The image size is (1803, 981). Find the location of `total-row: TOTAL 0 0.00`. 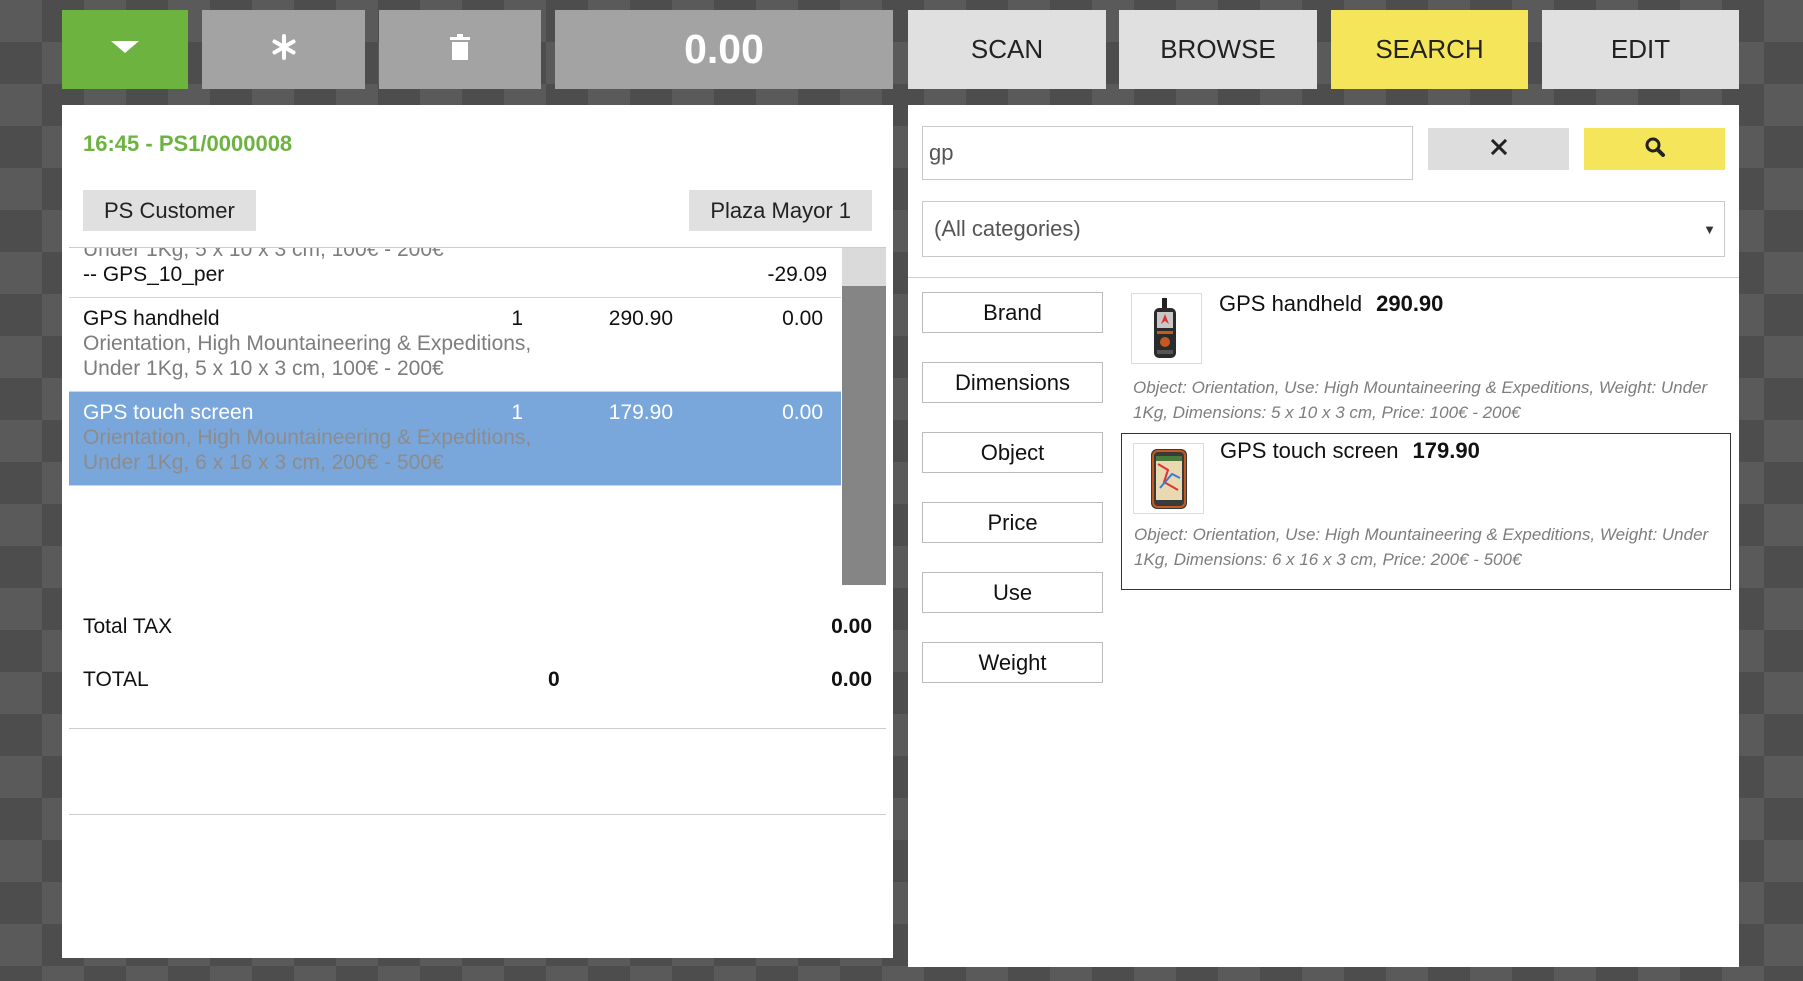

total-row: TOTAL 0 0.00 is located at coordinates (477, 680).